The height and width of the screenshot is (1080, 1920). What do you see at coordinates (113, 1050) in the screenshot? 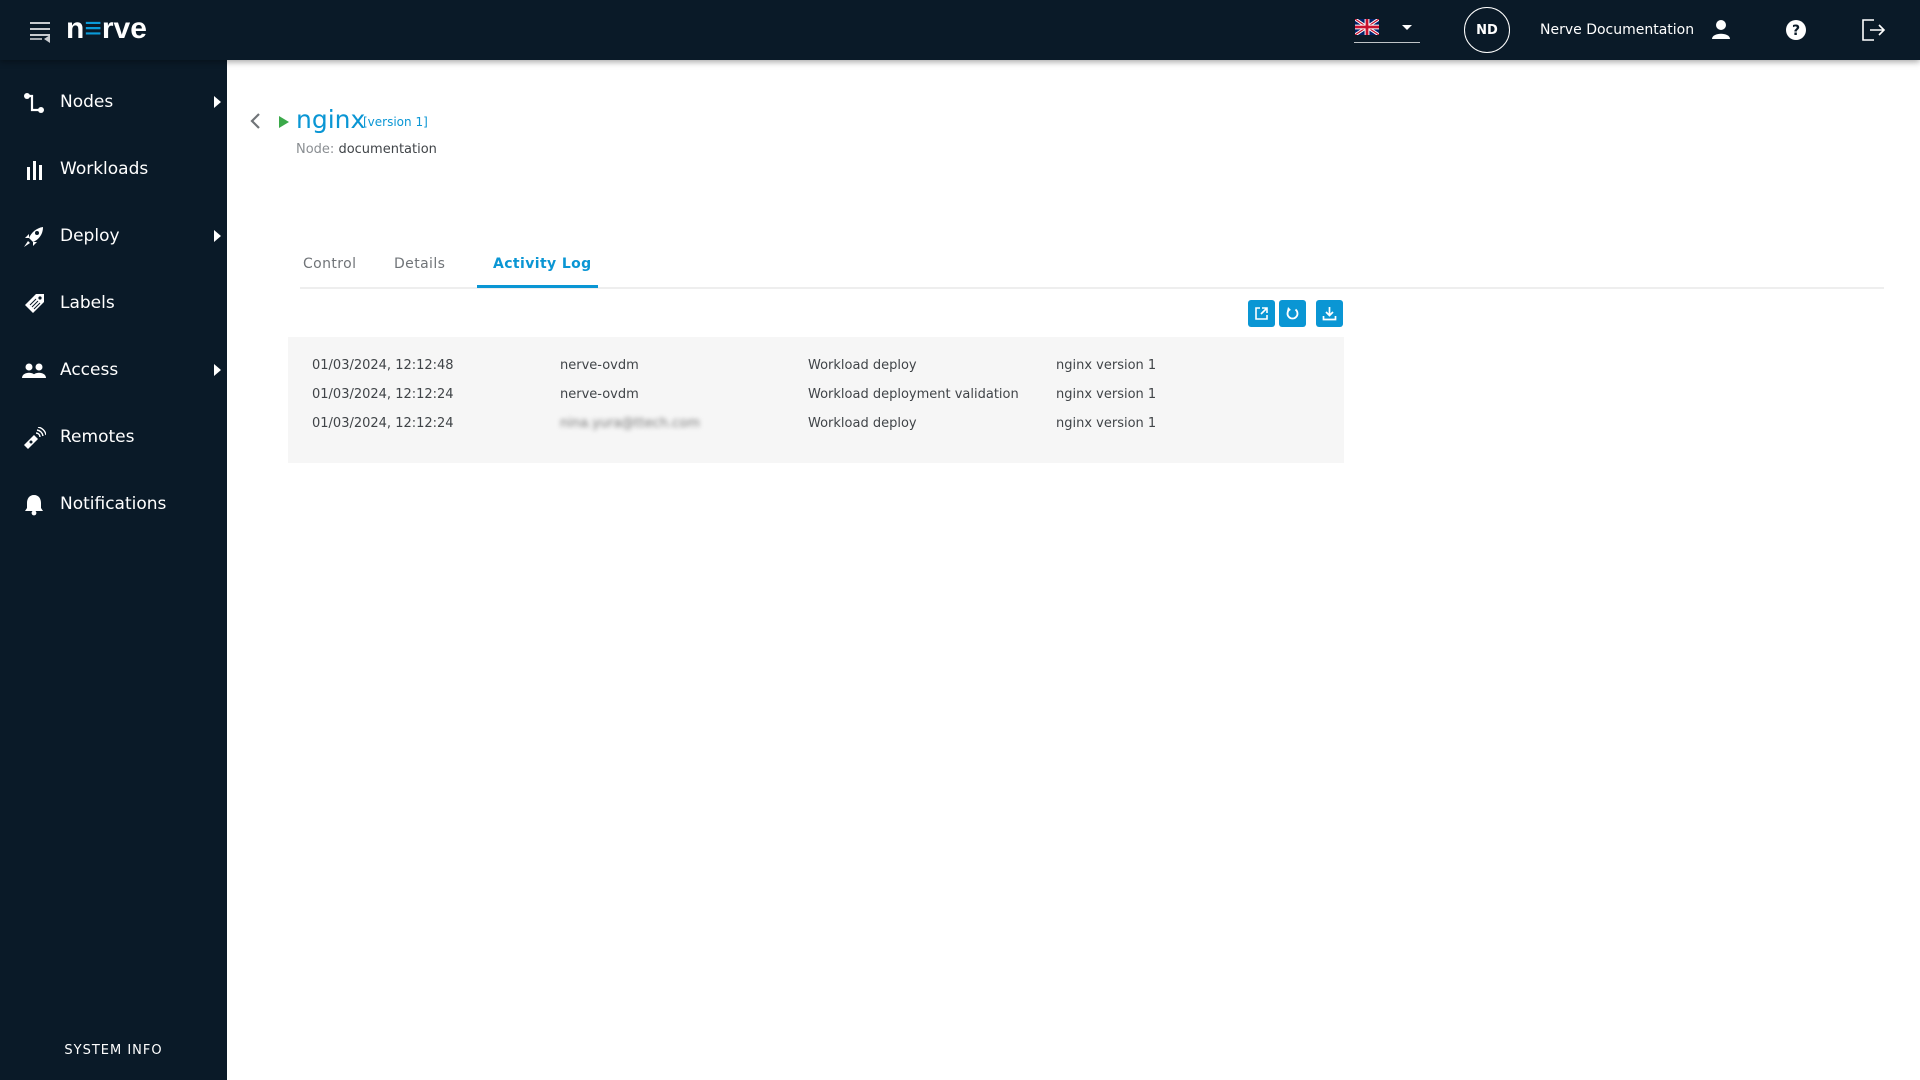
I see `system-info-link: SYSTEM INFO` at bounding box center [113, 1050].